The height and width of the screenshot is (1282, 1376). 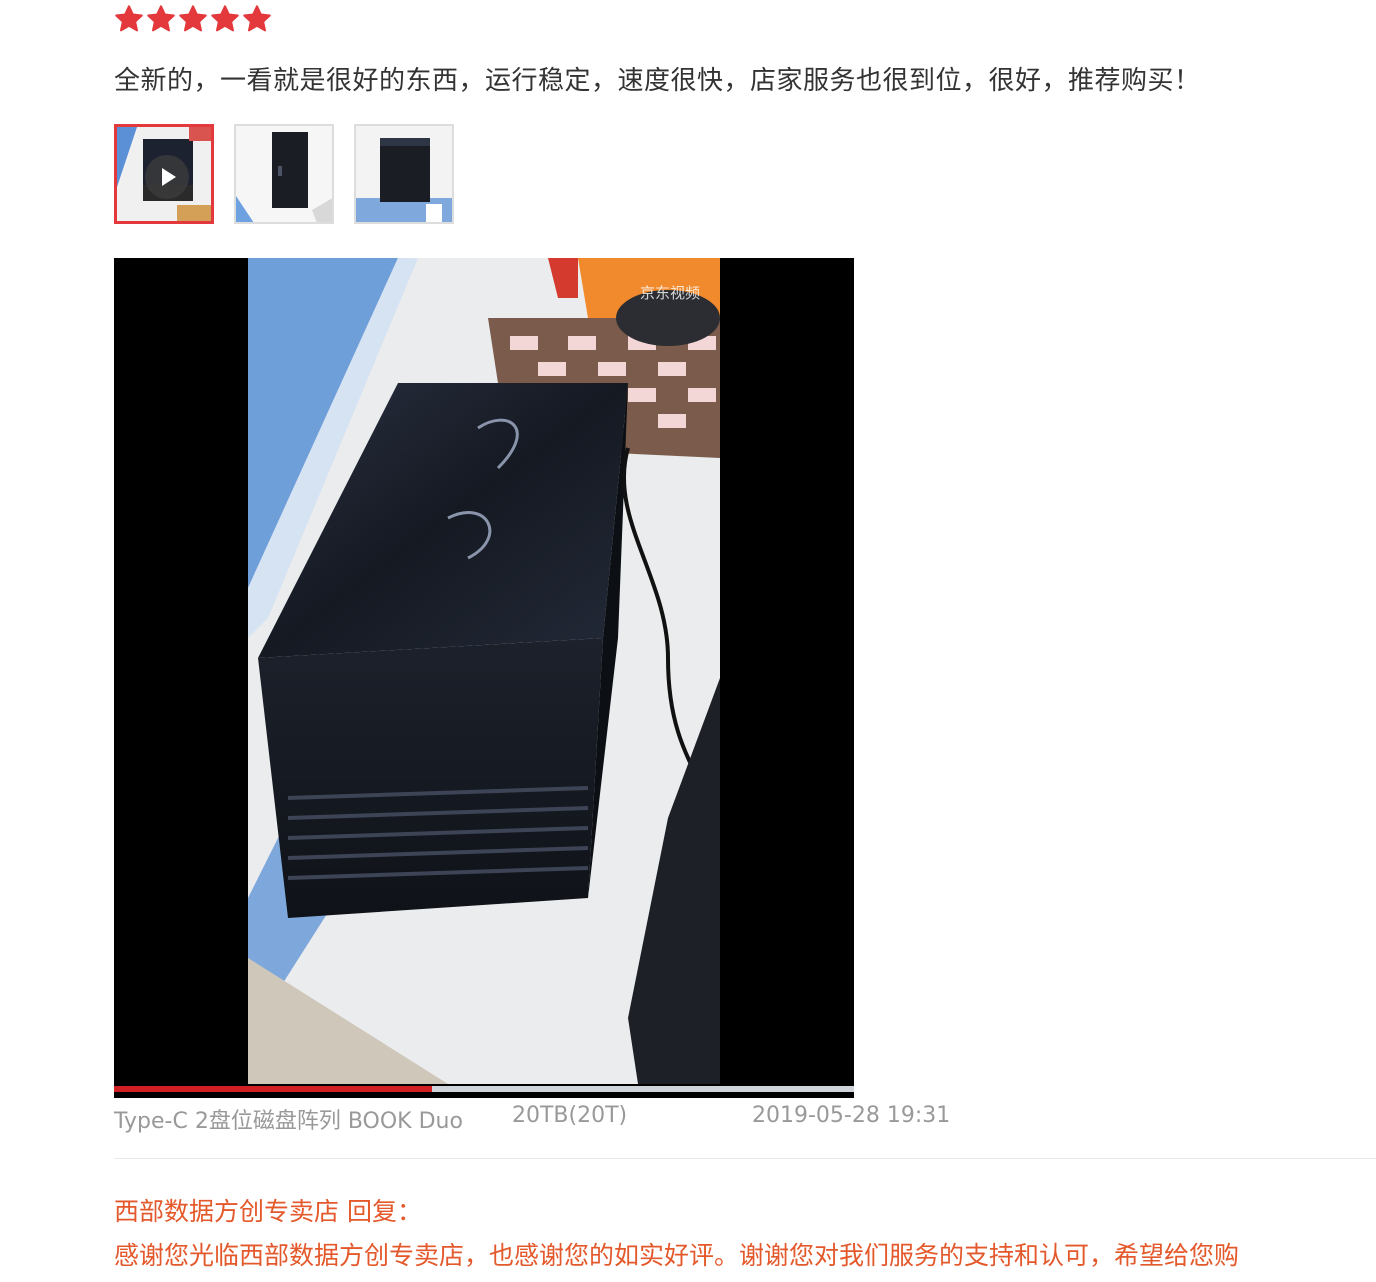 What do you see at coordinates (484, 1089) in the screenshot?
I see `video-progress-bar` at bounding box center [484, 1089].